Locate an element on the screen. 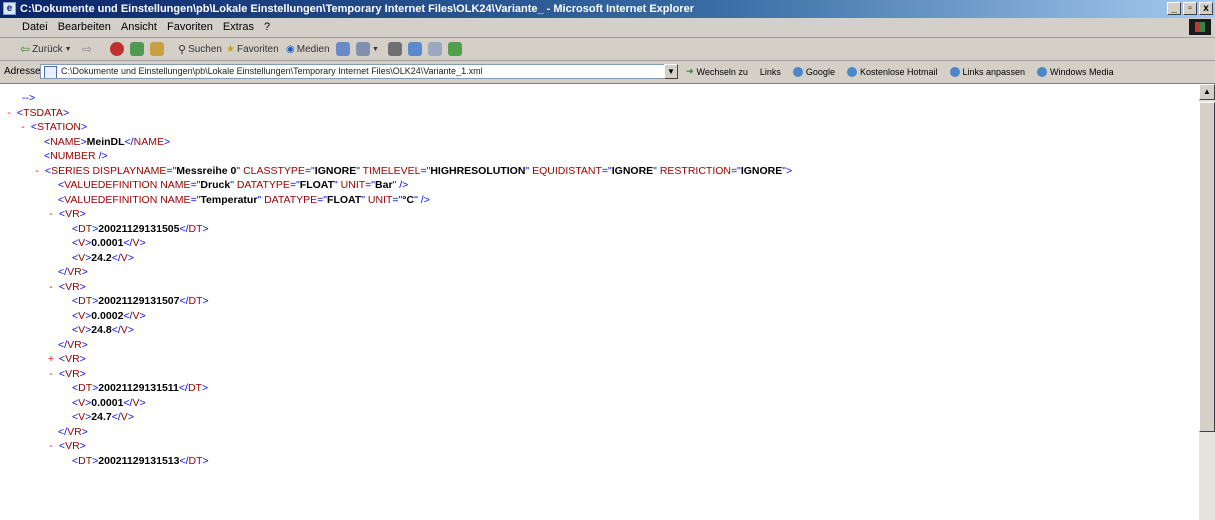 The height and width of the screenshot is (520, 1215). xml-node-station: - <STATION> is located at coordinates (396, 127).